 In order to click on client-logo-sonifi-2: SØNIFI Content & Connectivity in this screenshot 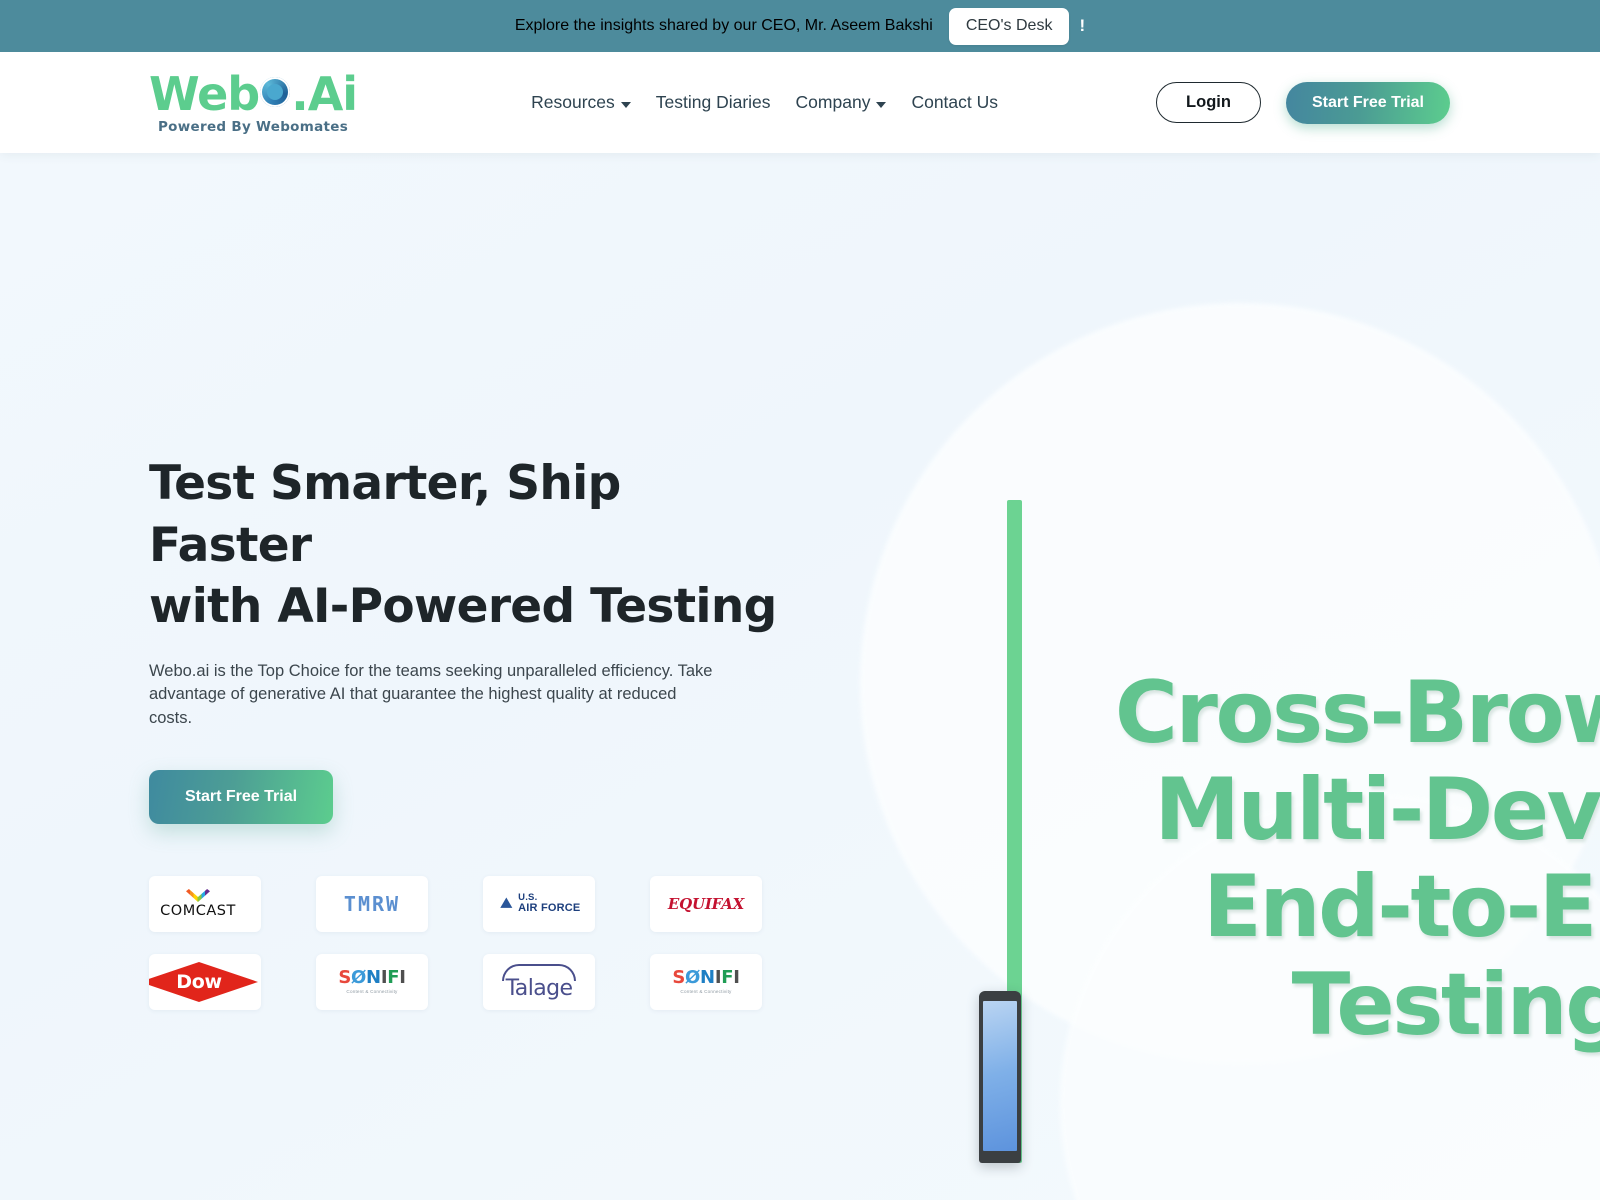, I will do `click(706, 981)`.